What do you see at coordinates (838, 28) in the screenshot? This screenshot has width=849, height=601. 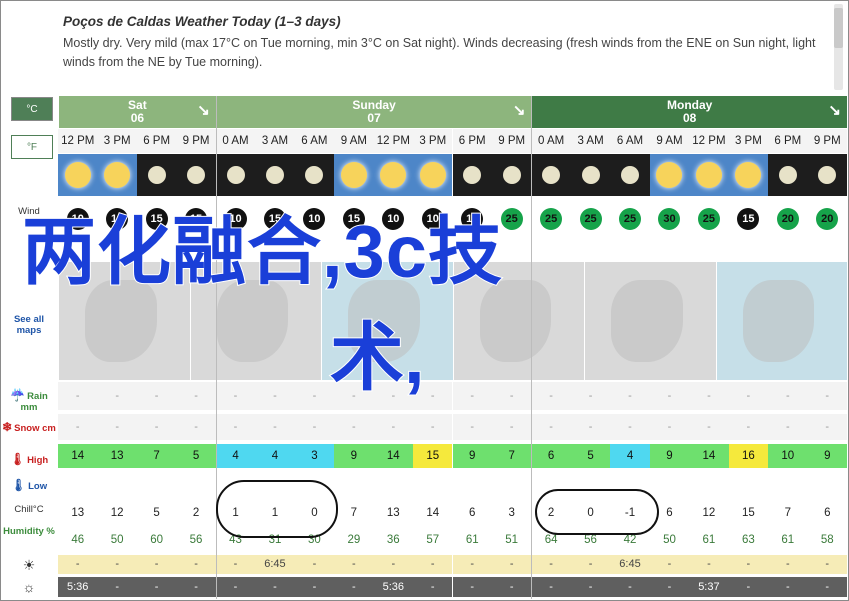 I see `scrollbar-thumb` at bounding box center [838, 28].